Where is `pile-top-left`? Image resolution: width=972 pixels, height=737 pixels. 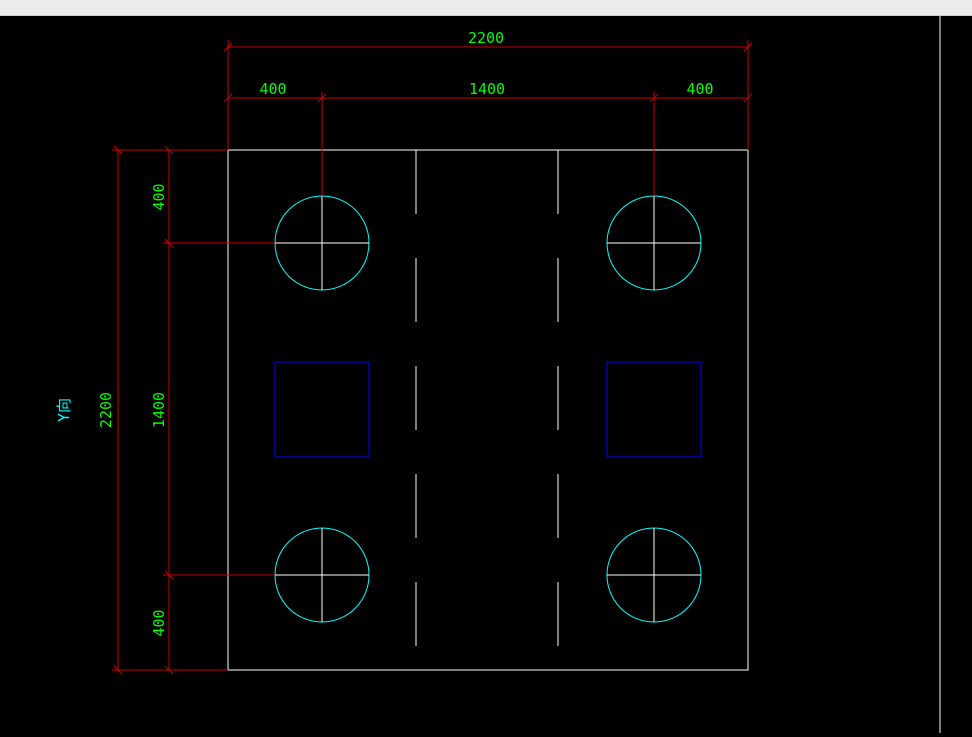 pile-top-left is located at coordinates (322, 243).